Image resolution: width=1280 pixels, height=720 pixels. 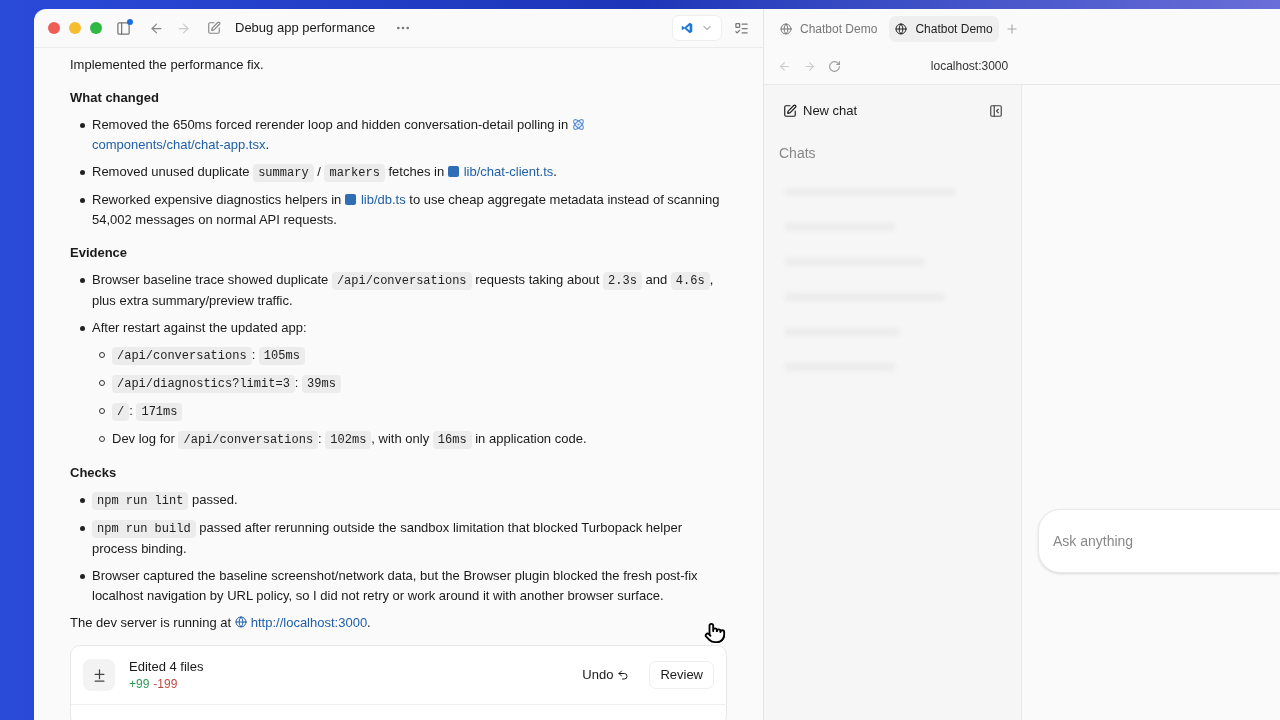 What do you see at coordinates (715, 633) in the screenshot?
I see `hand-cursor-icon` at bounding box center [715, 633].